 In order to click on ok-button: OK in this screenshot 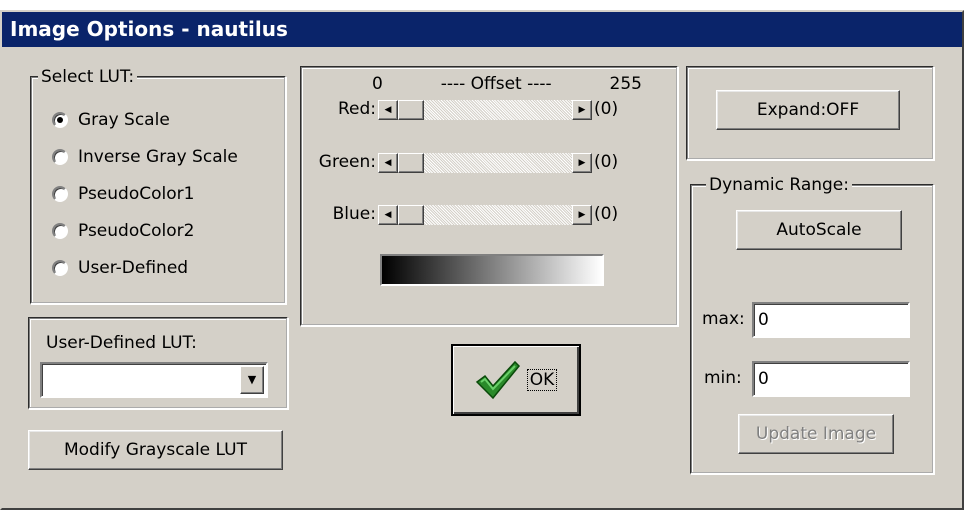, I will do `click(516, 380)`.